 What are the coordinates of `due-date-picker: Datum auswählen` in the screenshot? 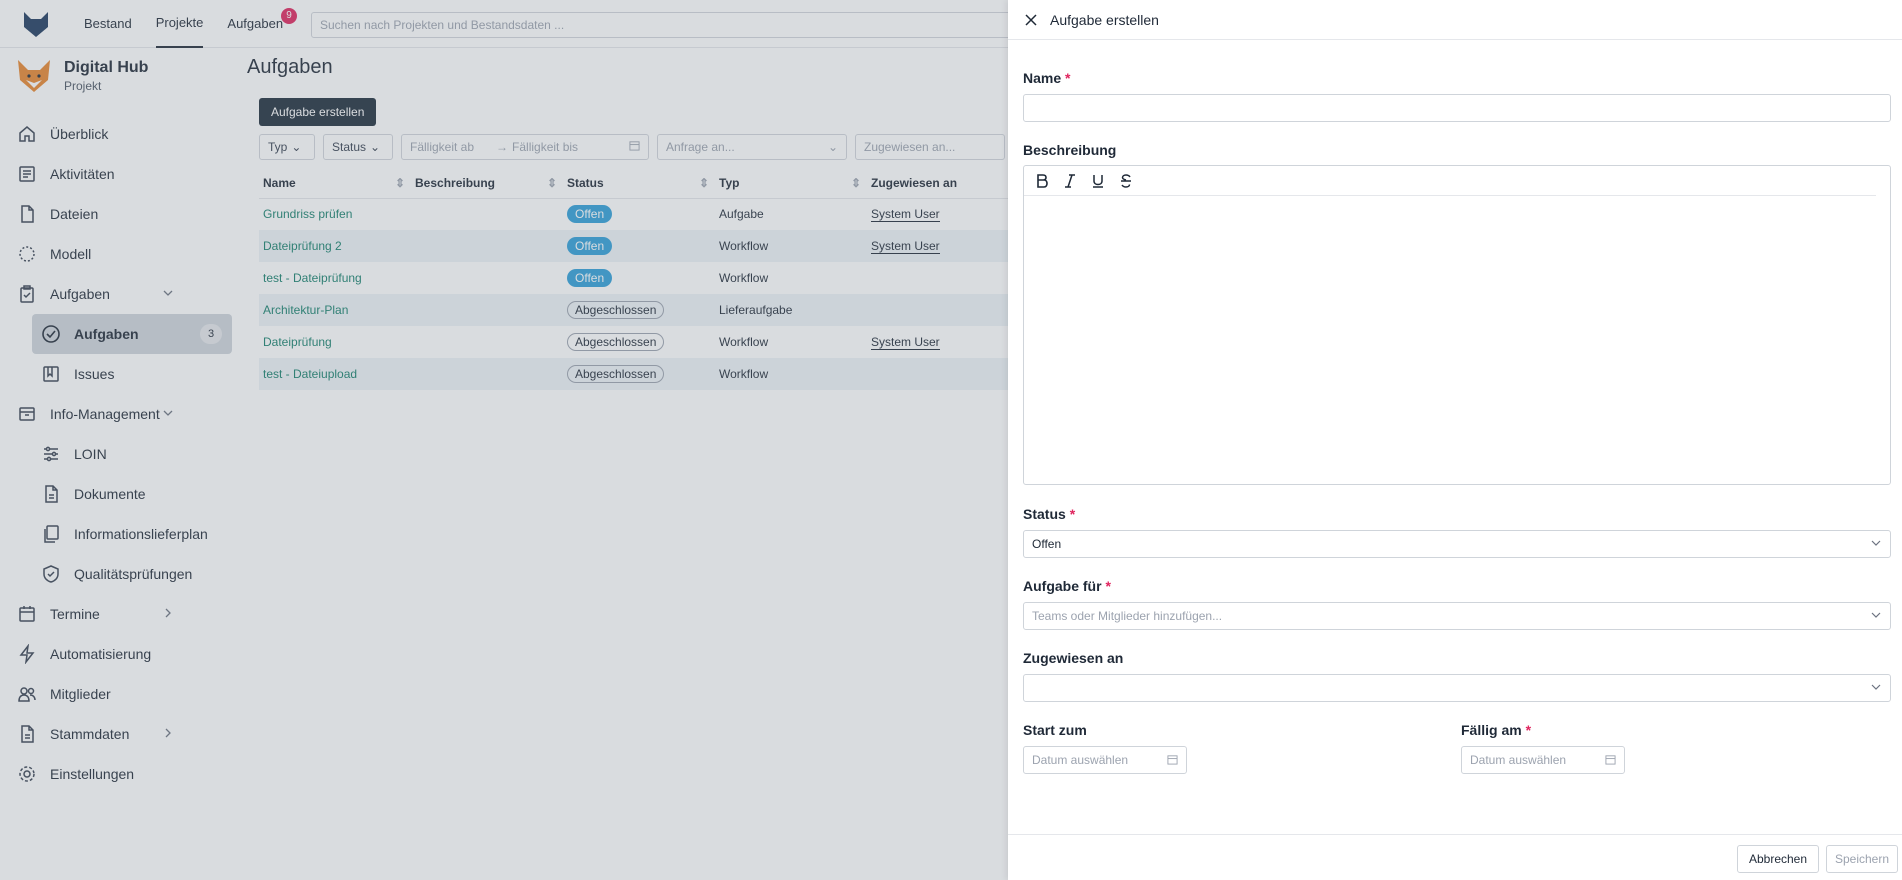 It's located at (1543, 760).